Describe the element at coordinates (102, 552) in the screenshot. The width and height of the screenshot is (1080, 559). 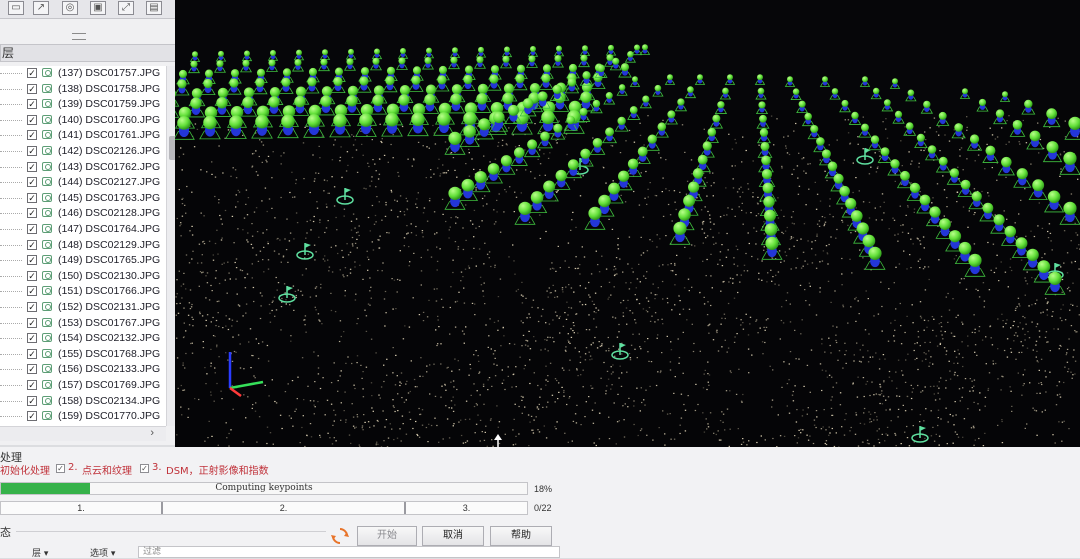
I see `options-select: 选项 ▾` at that location.